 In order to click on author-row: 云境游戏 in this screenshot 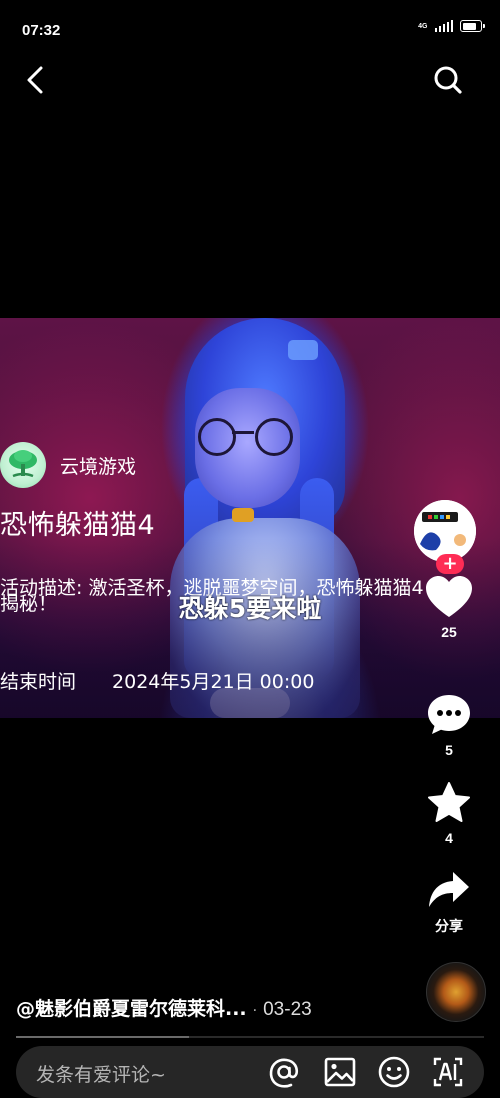, I will do `click(68, 465)`.